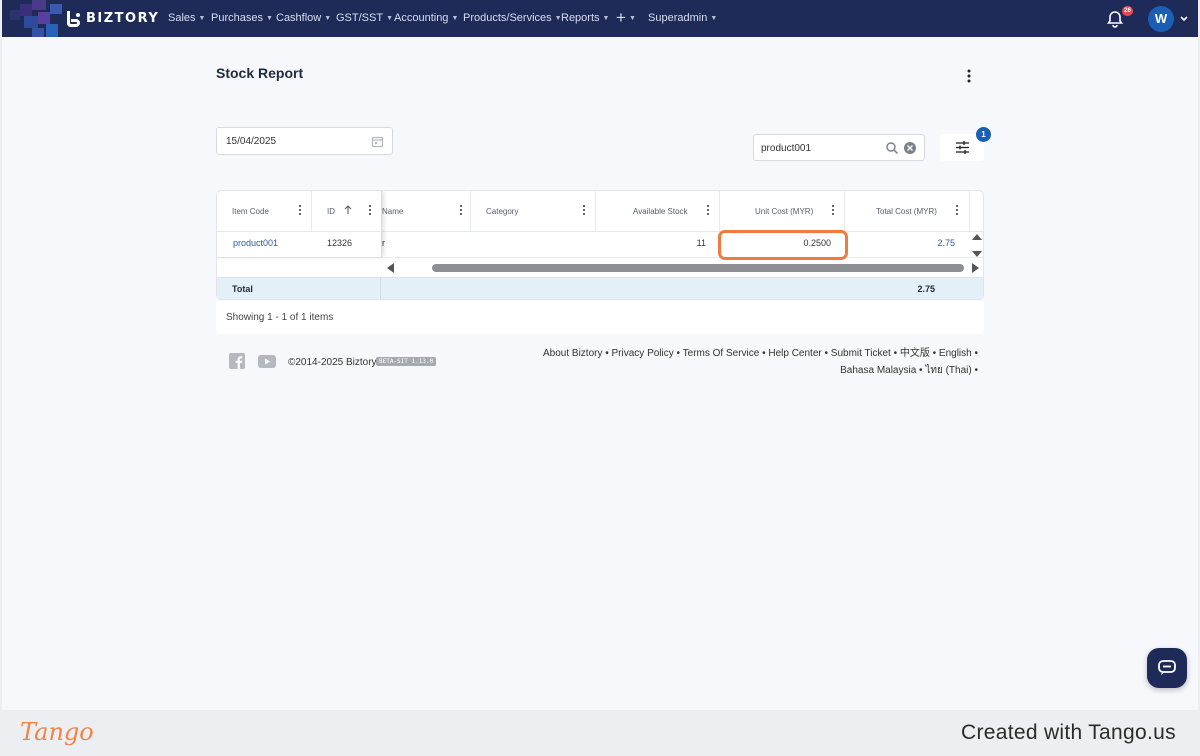 Image resolution: width=1200 pixels, height=756 pixels. I want to click on nav-label: Sales, so click(182, 18).